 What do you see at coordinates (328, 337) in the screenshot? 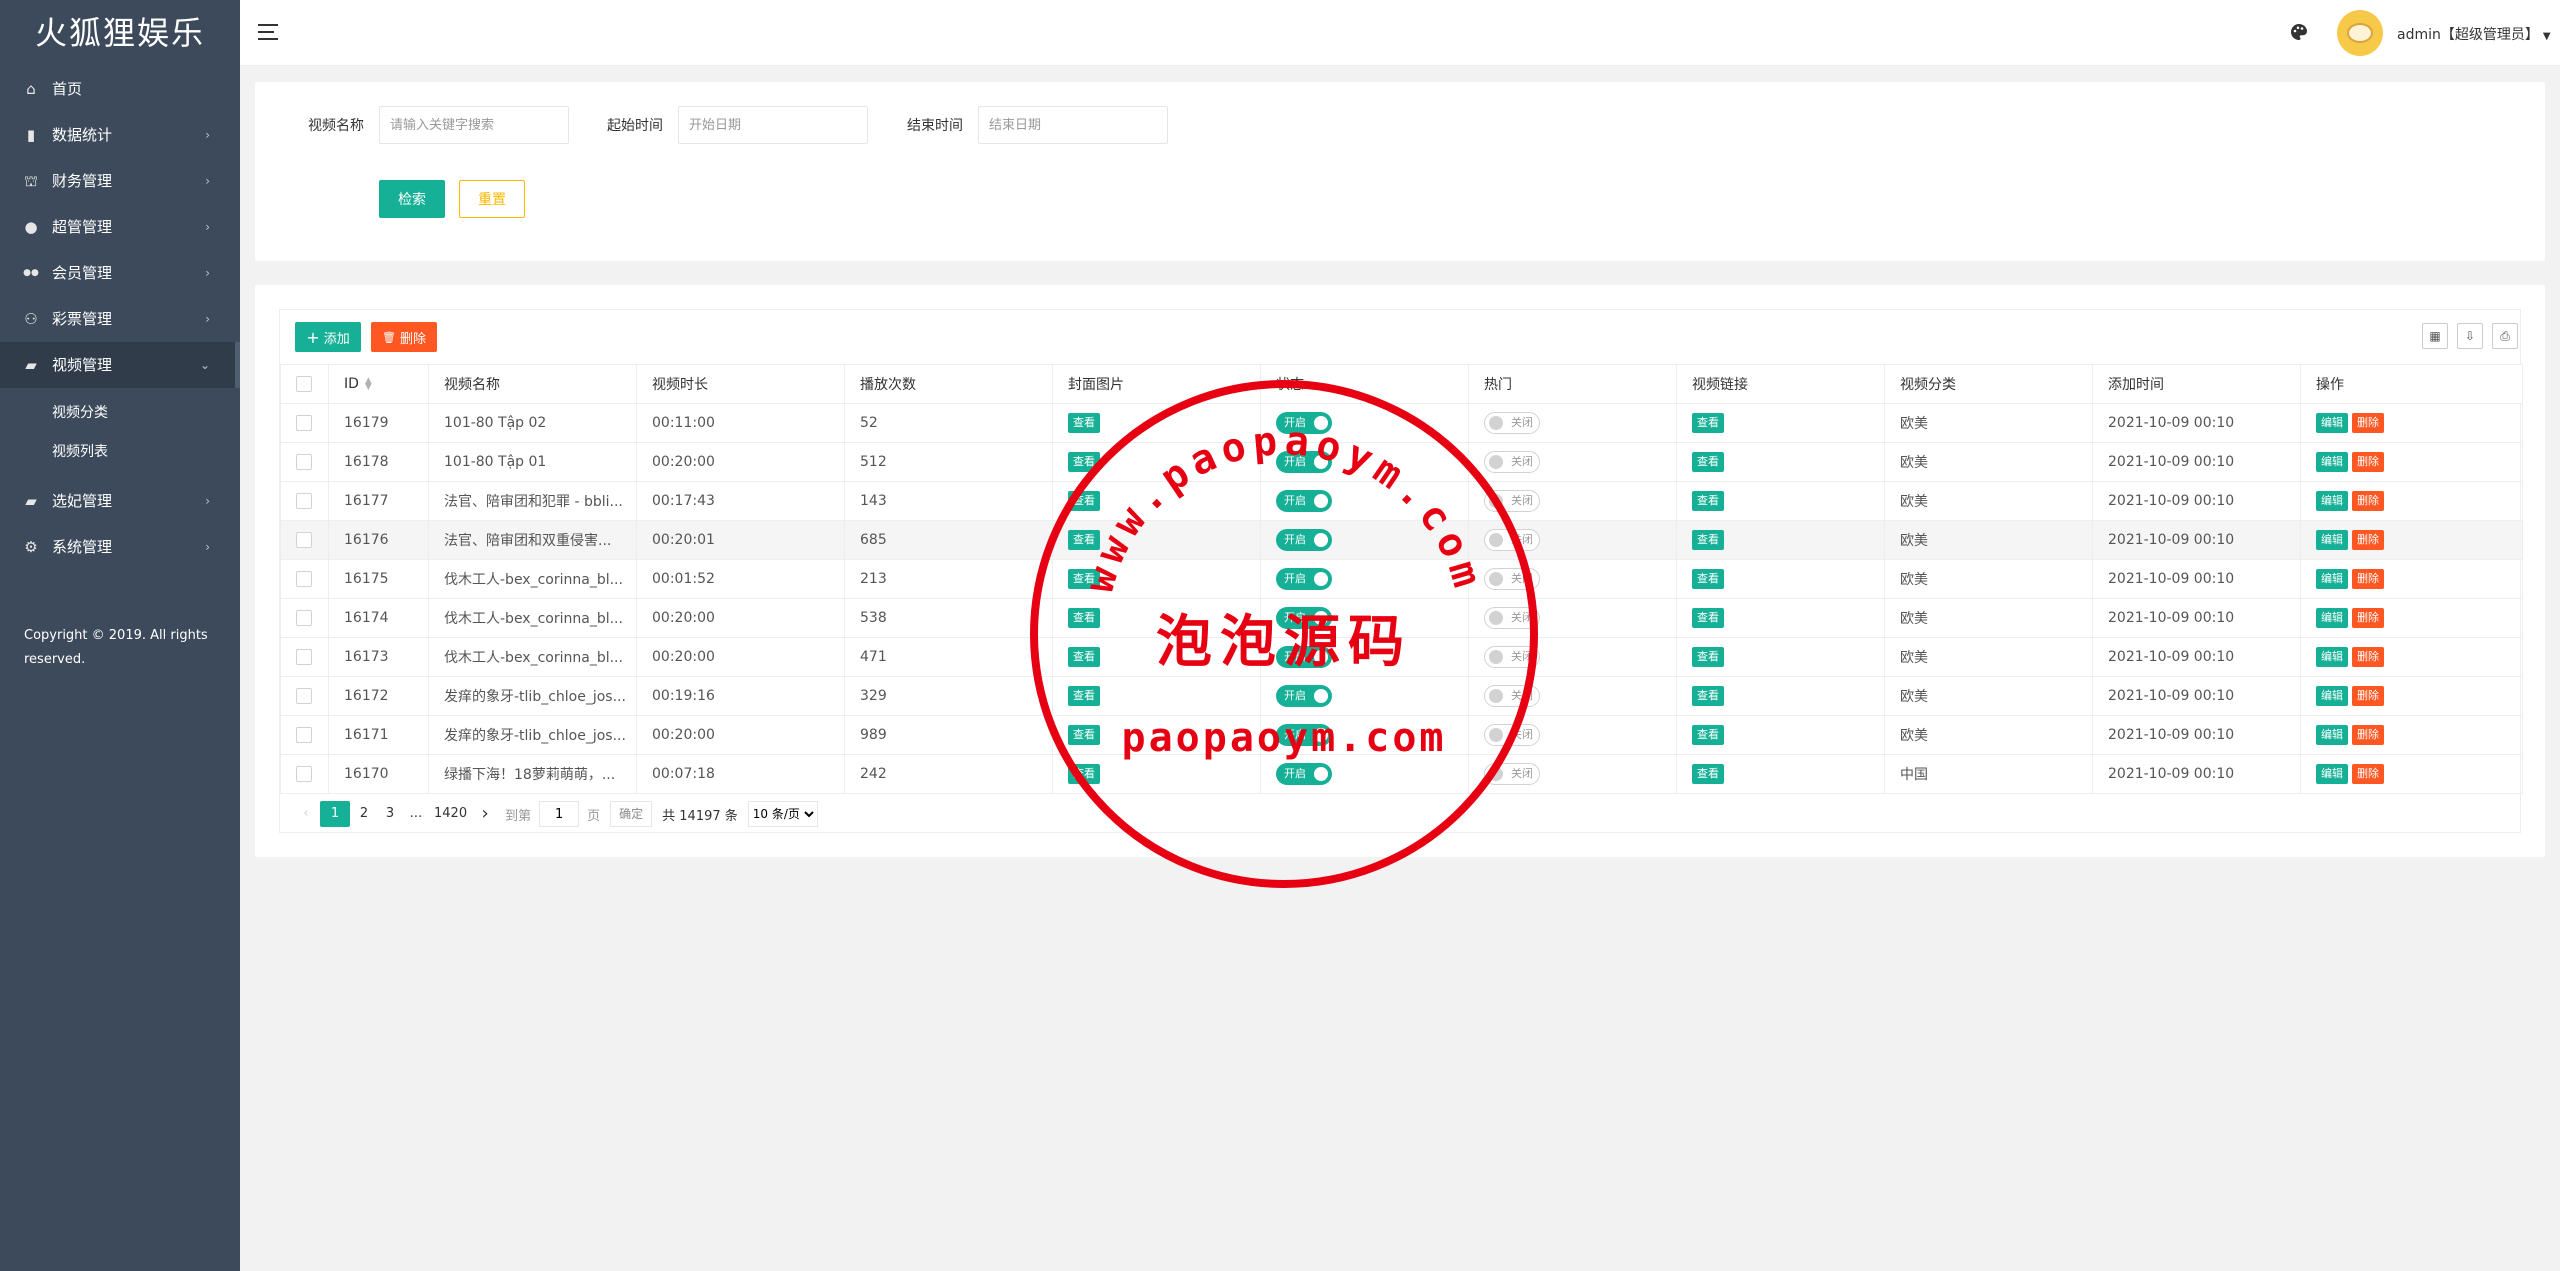
I see `add-button: + 添加` at bounding box center [328, 337].